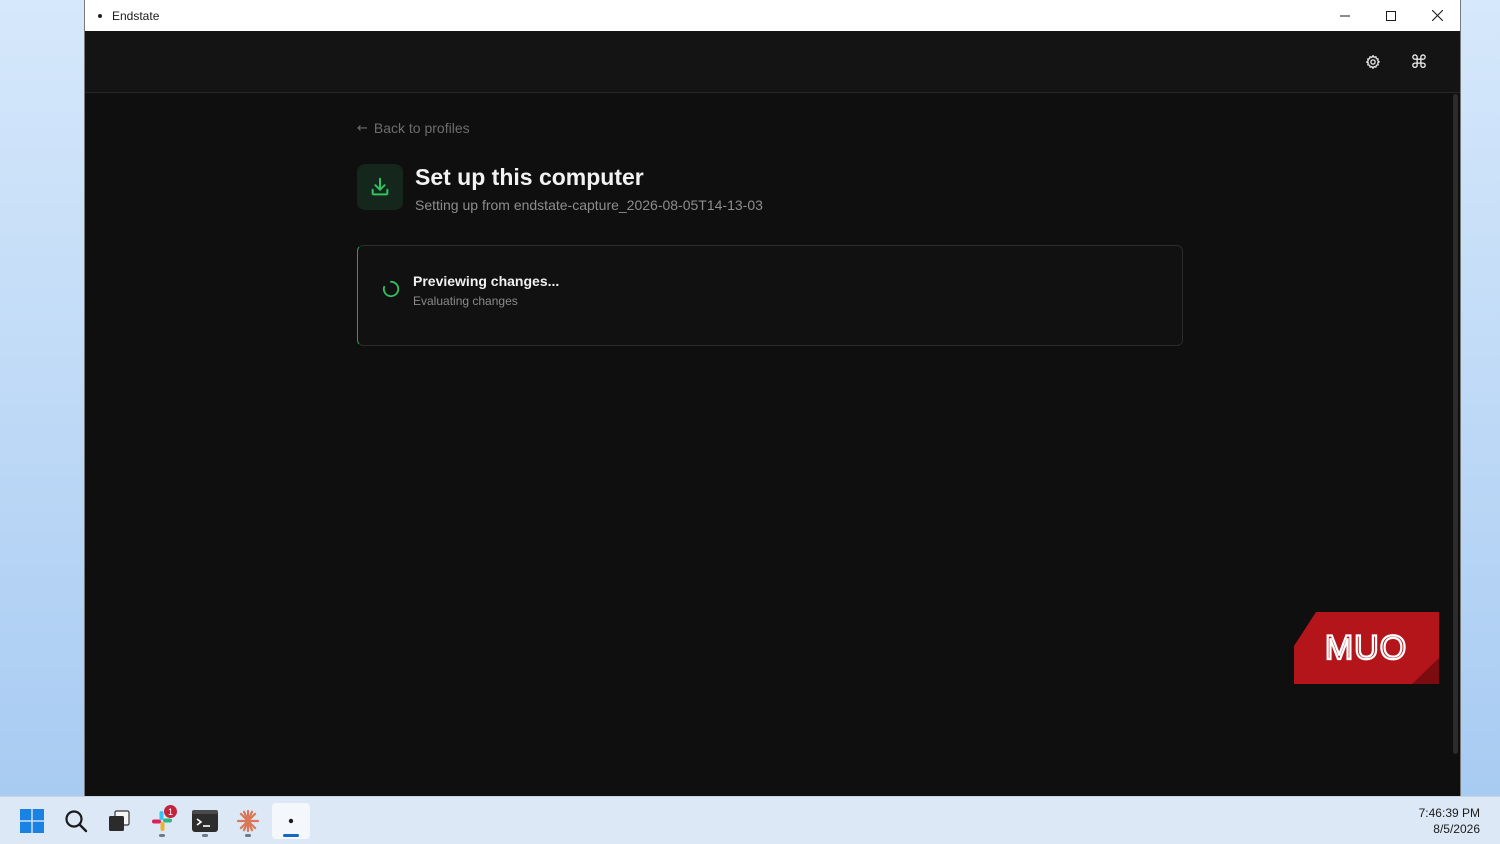  What do you see at coordinates (1456, 829) in the screenshot?
I see `clock-date: 8/5/2026` at bounding box center [1456, 829].